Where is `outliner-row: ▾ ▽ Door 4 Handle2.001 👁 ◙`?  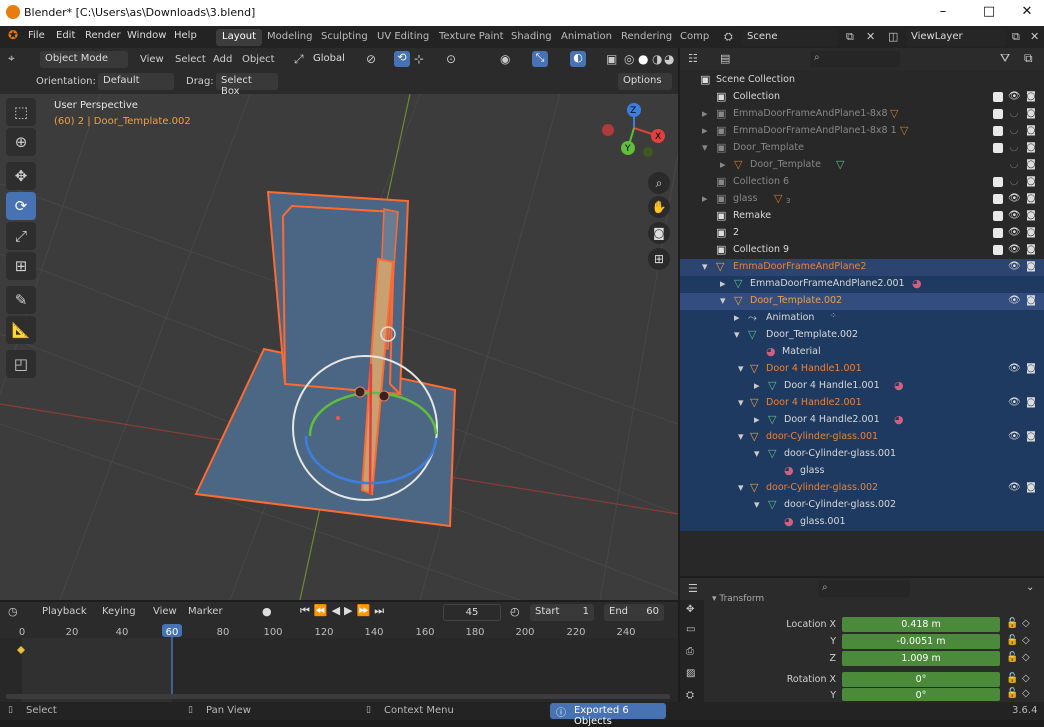
outliner-row: ▾ ▽ Door 4 Handle2.001 👁 ◙ is located at coordinates (862, 403).